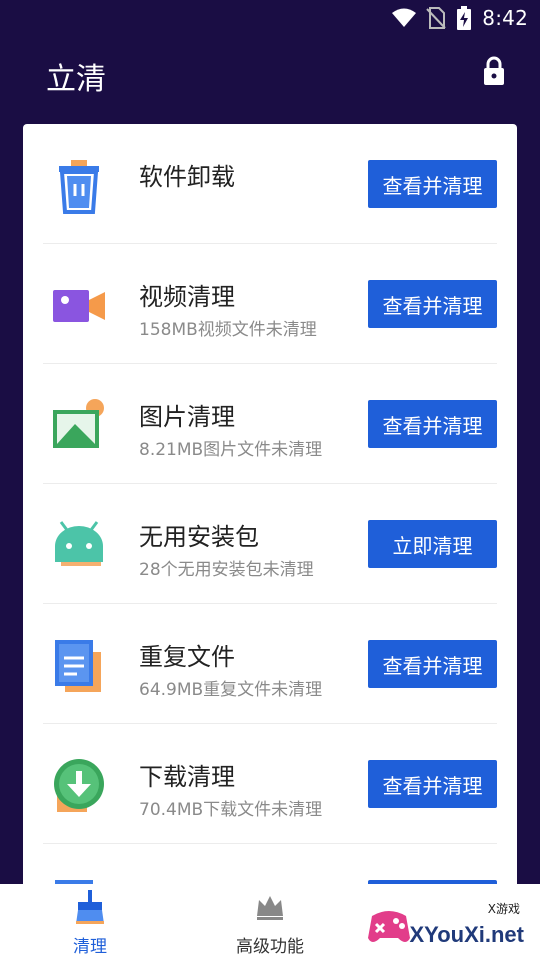 The width and height of the screenshot is (540, 960). I want to click on row-title: 软件卸载, so click(187, 177).